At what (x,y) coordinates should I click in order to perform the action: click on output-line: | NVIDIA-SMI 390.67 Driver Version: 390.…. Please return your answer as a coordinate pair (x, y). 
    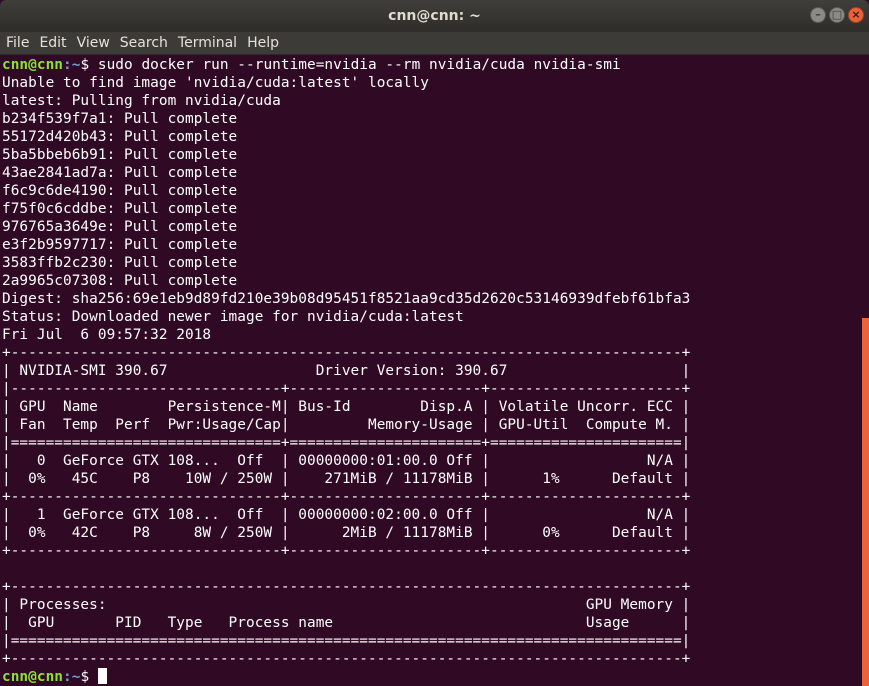
    Looking at the image, I should click on (346, 371).